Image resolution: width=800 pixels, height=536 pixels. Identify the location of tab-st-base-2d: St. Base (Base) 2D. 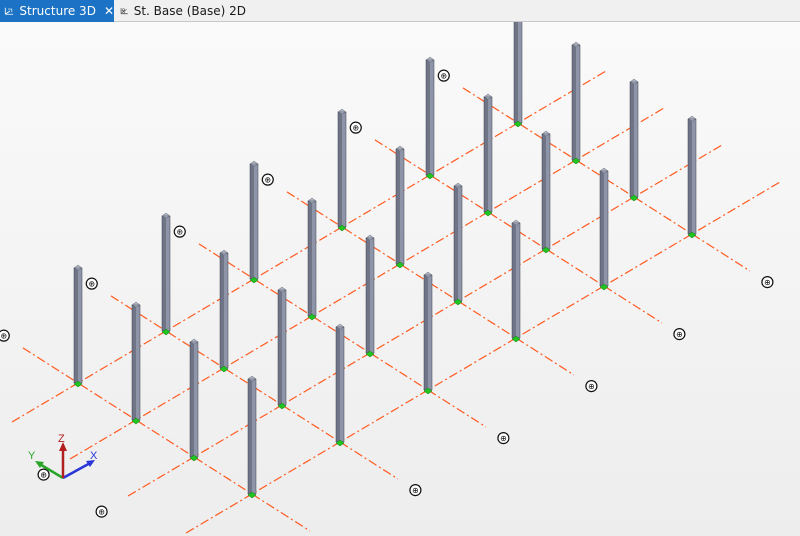
(181, 11).